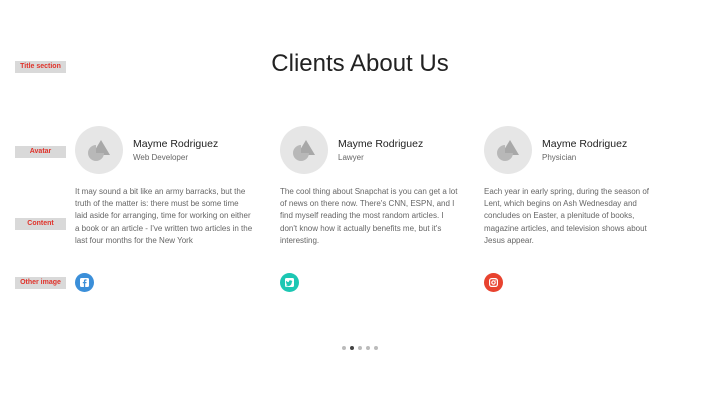 Image resolution: width=720 pixels, height=400 pixels. Describe the element at coordinates (559, 157) in the screenshot. I see `client-role: Physician` at that location.